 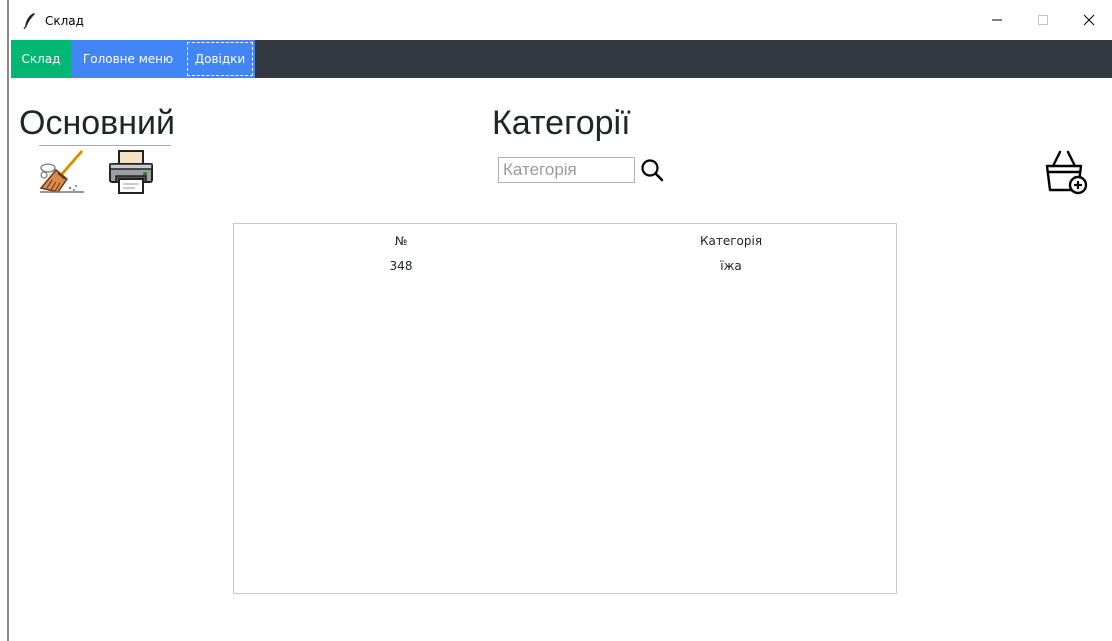 I want to click on category-search-input, so click(x=566, y=170).